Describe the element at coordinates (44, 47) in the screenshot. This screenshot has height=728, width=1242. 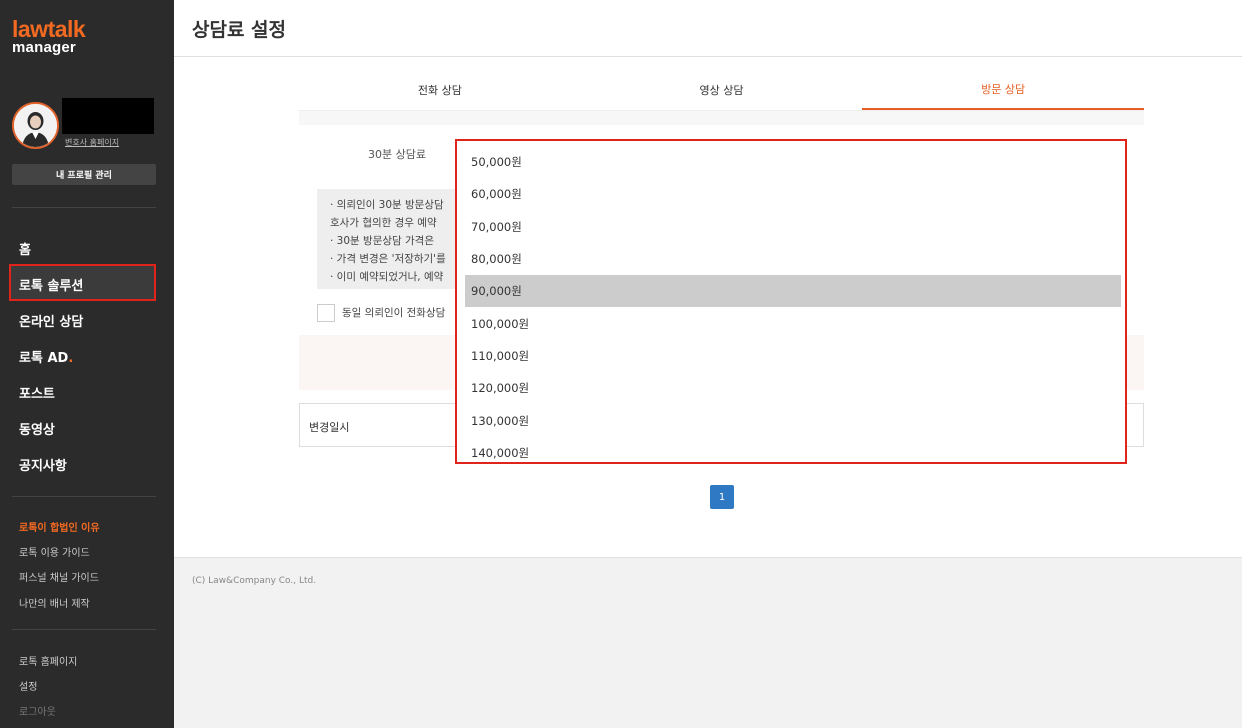
I see `logo-text-bottom: manager` at that location.